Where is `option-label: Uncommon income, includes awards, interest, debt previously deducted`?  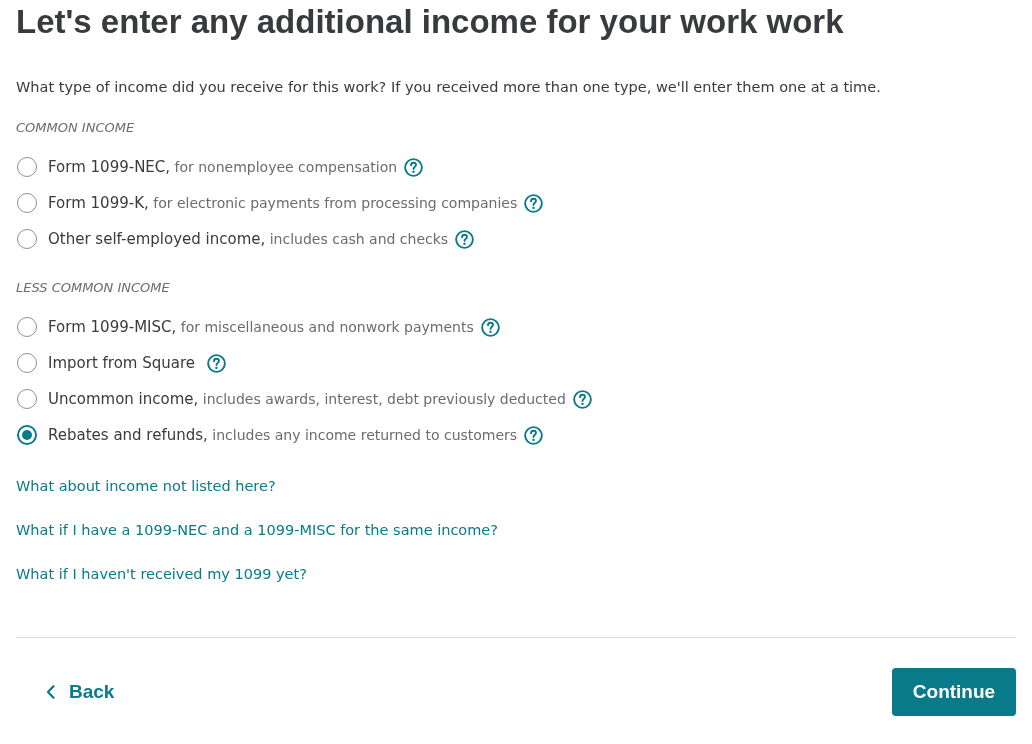
option-label: Uncommon income, includes awards, interest, debt previously deducted is located at coordinates (307, 399).